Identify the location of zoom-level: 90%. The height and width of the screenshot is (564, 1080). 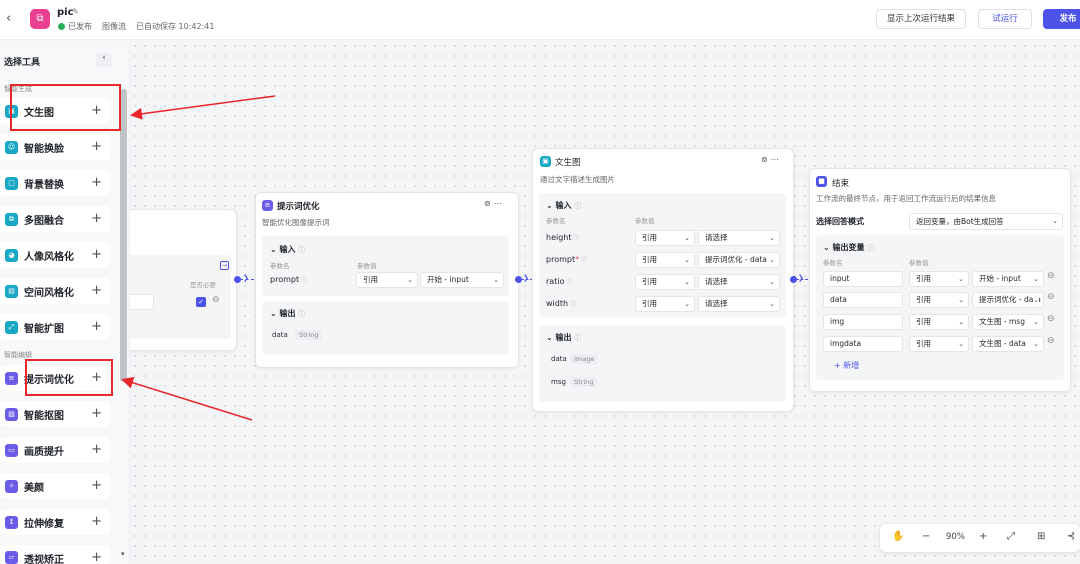
(955, 537).